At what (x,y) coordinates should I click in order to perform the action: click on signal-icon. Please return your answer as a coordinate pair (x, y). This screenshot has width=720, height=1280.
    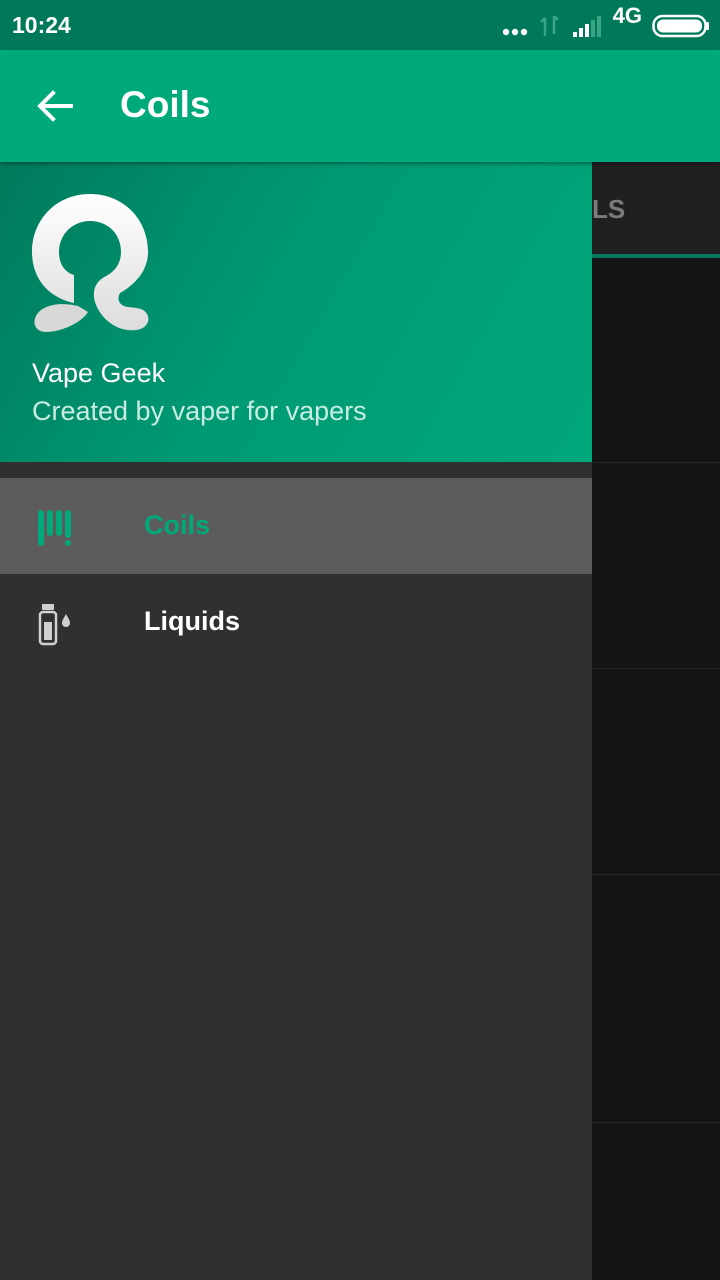
    Looking at the image, I should click on (587, 26).